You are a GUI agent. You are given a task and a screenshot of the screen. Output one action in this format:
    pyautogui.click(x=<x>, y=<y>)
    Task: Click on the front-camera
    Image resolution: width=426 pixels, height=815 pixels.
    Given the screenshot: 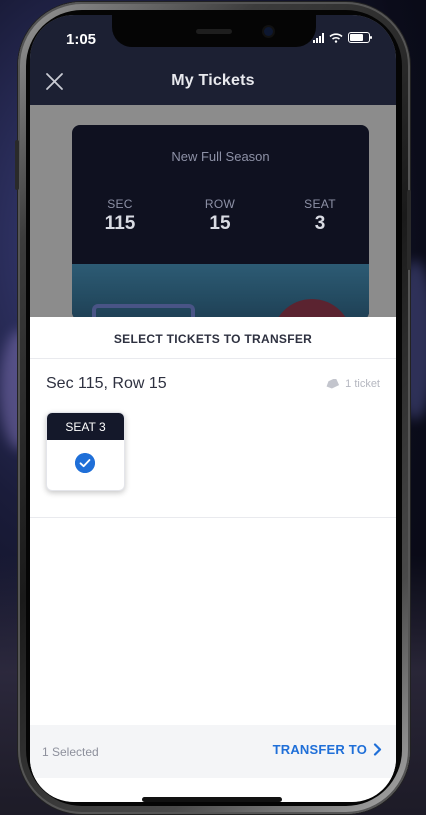 What is the action you would take?
    pyautogui.click(x=268, y=31)
    